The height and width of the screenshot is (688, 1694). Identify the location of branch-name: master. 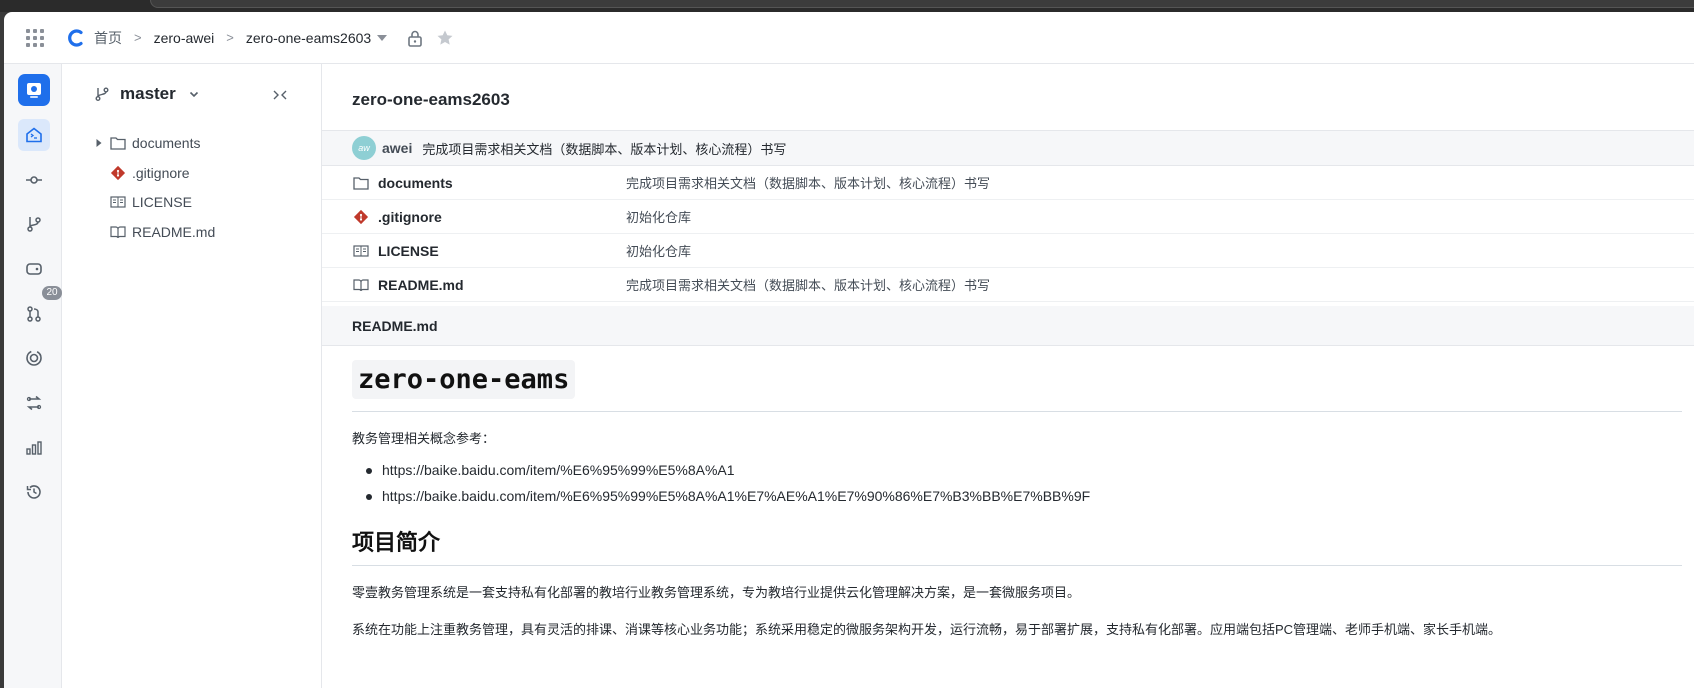
(148, 93).